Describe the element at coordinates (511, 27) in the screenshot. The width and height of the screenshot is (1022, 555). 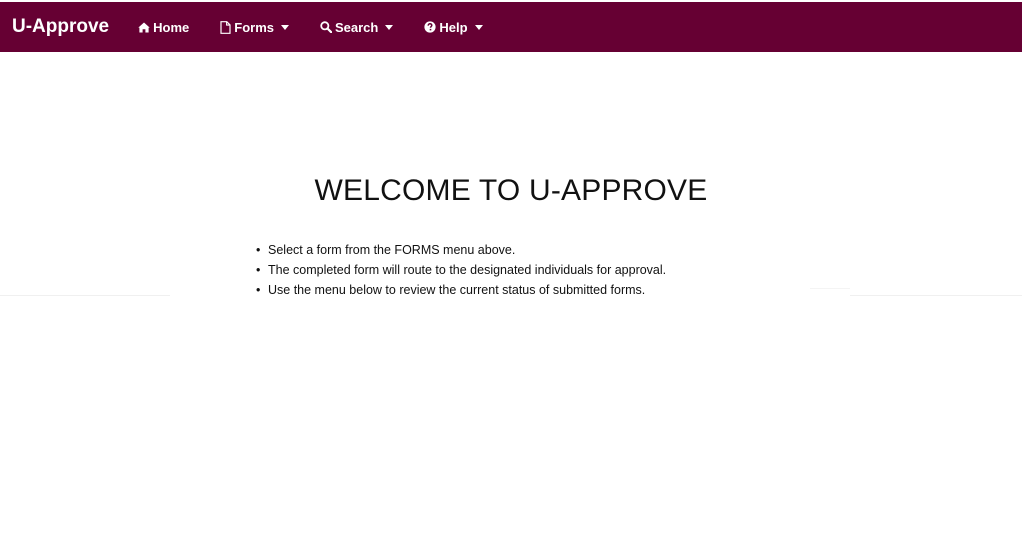
I see `navbar: U-Approve Home Forms Search Help` at that location.